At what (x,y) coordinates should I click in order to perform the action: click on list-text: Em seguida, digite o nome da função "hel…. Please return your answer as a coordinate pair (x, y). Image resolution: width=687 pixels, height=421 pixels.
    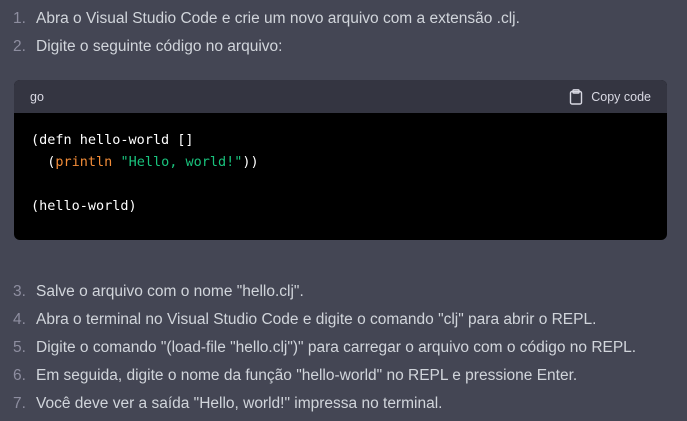
    Looking at the image, I should click on (307, 375).